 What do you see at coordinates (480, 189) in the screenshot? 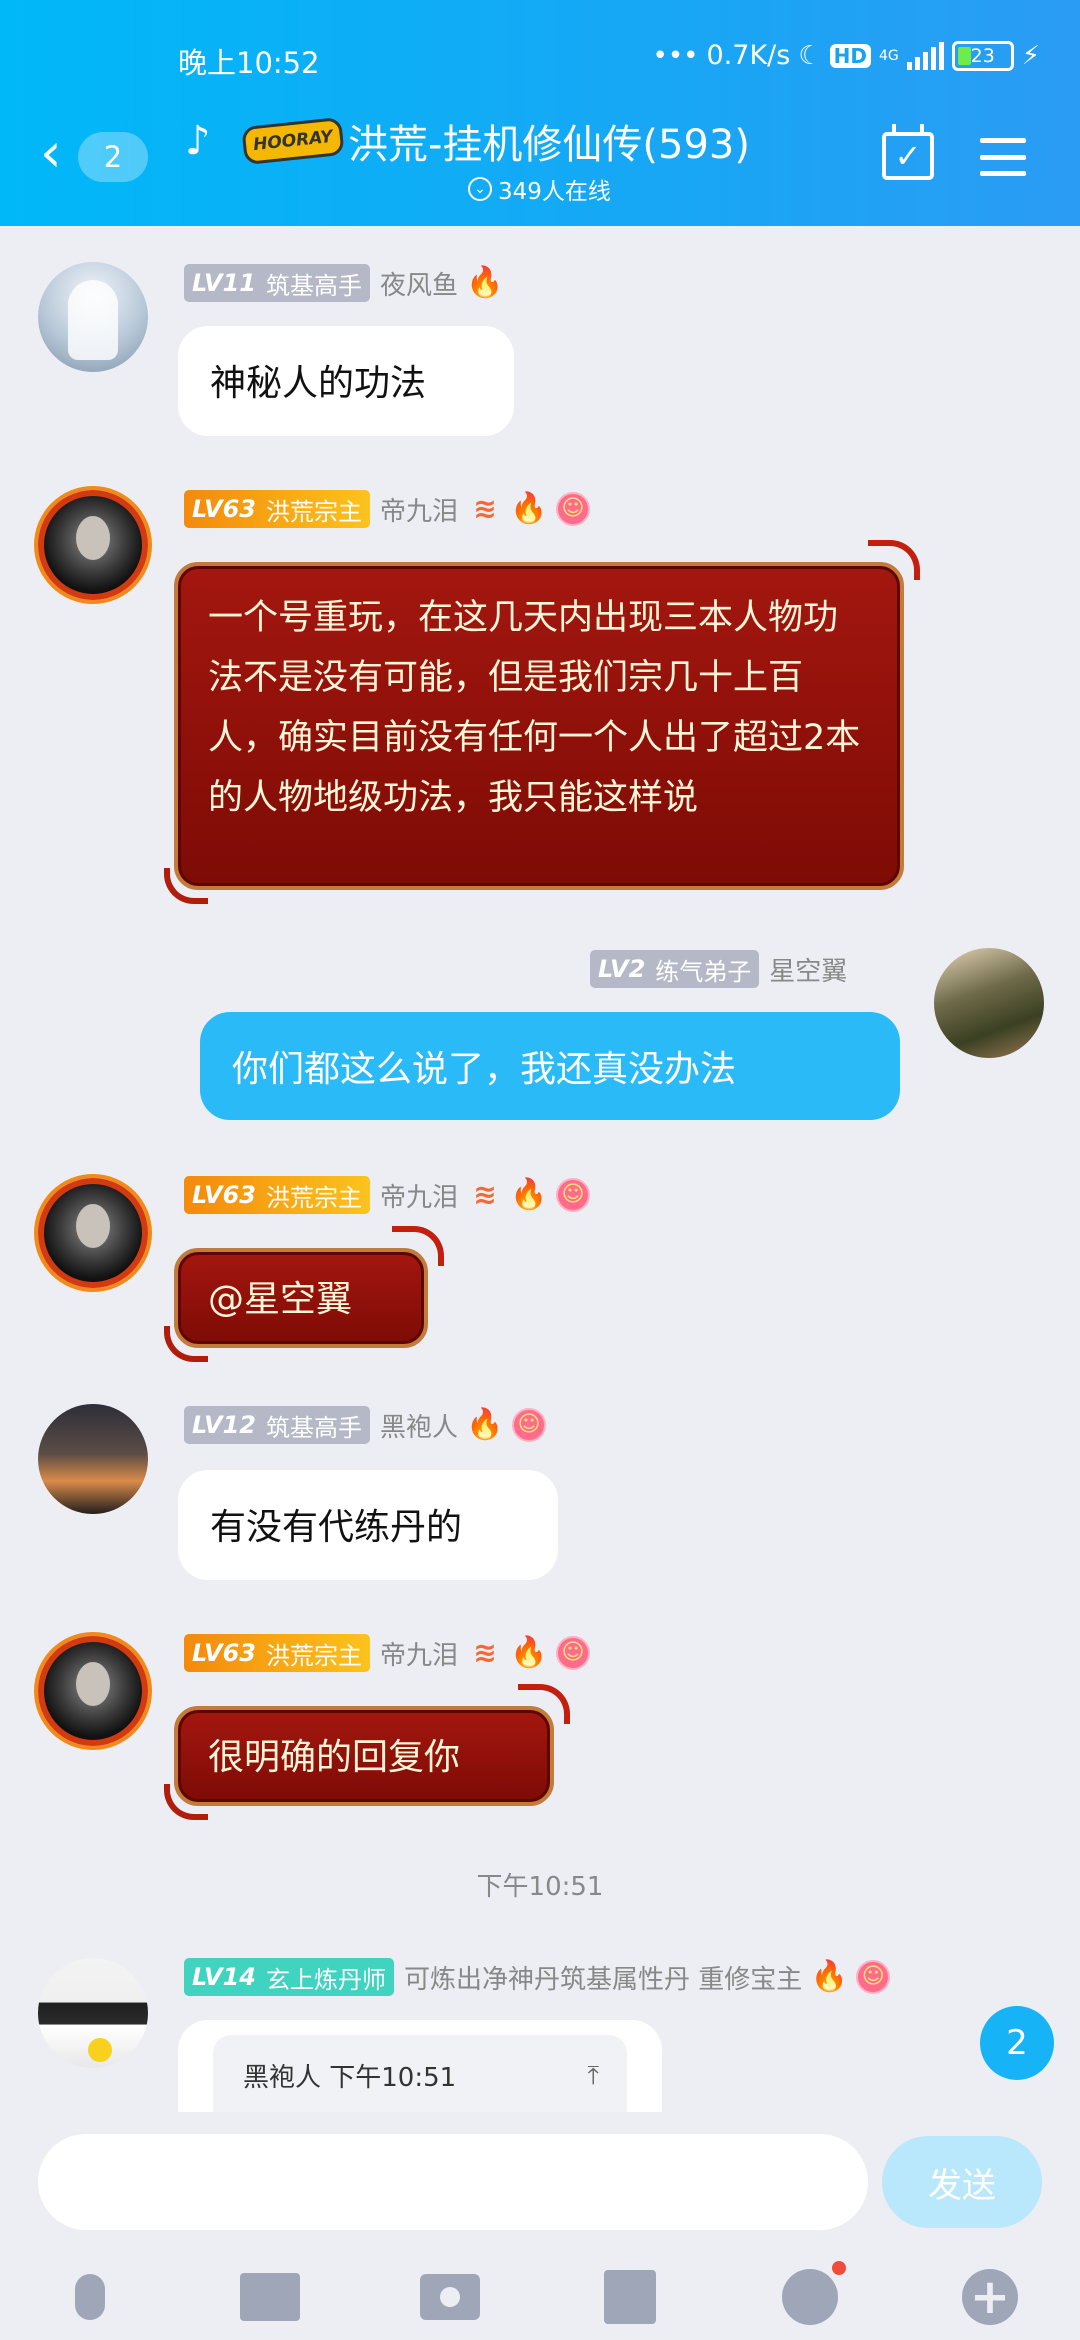
I see `chevron-down-icon: ⌄` at bounding box center [480, 189].